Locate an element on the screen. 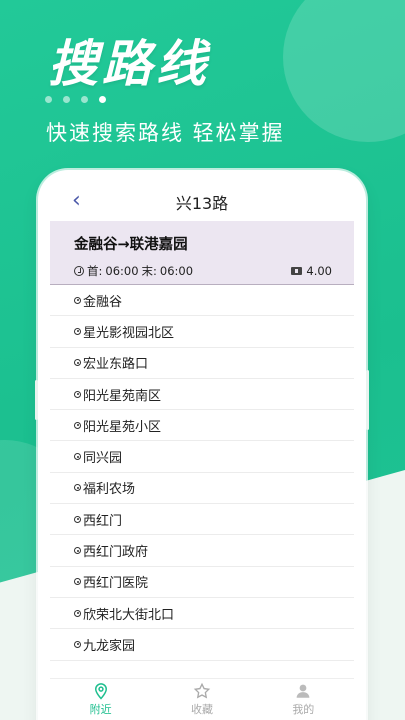 This screenshot has width=405, height=720. stop-name: 九龙家园 is located at coordinates (109, 646).